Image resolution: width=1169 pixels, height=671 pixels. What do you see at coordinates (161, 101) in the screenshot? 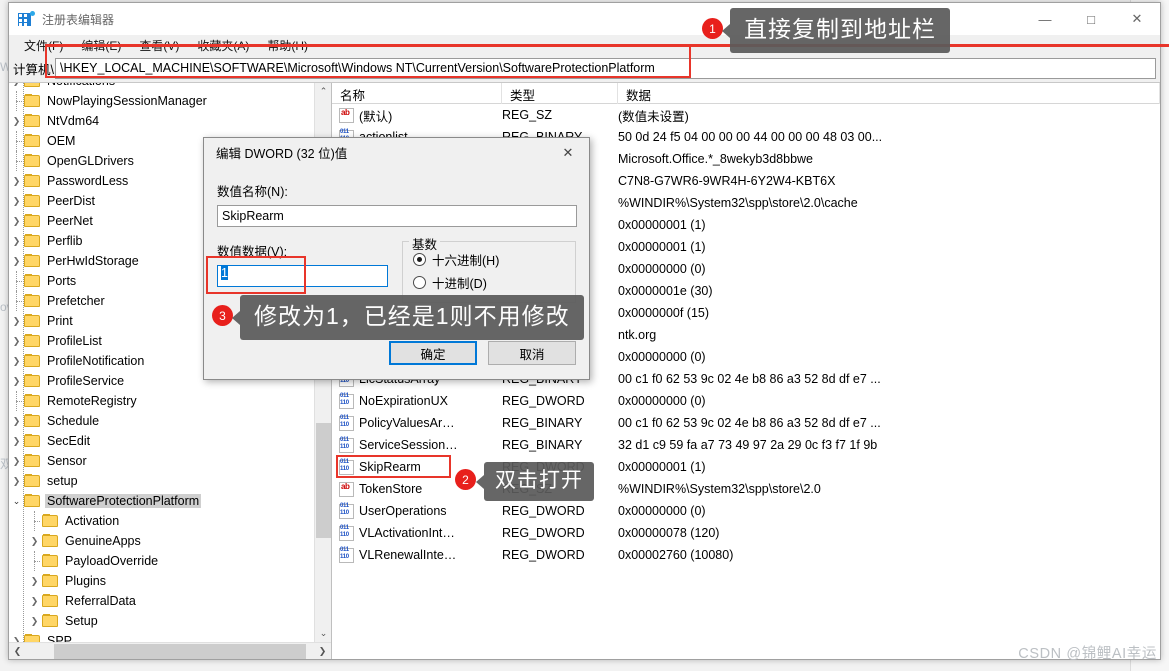
I see `tree-item-nowplayingsessionmanager: NowPlayingSessionManager` at bounding box center [161, 101].